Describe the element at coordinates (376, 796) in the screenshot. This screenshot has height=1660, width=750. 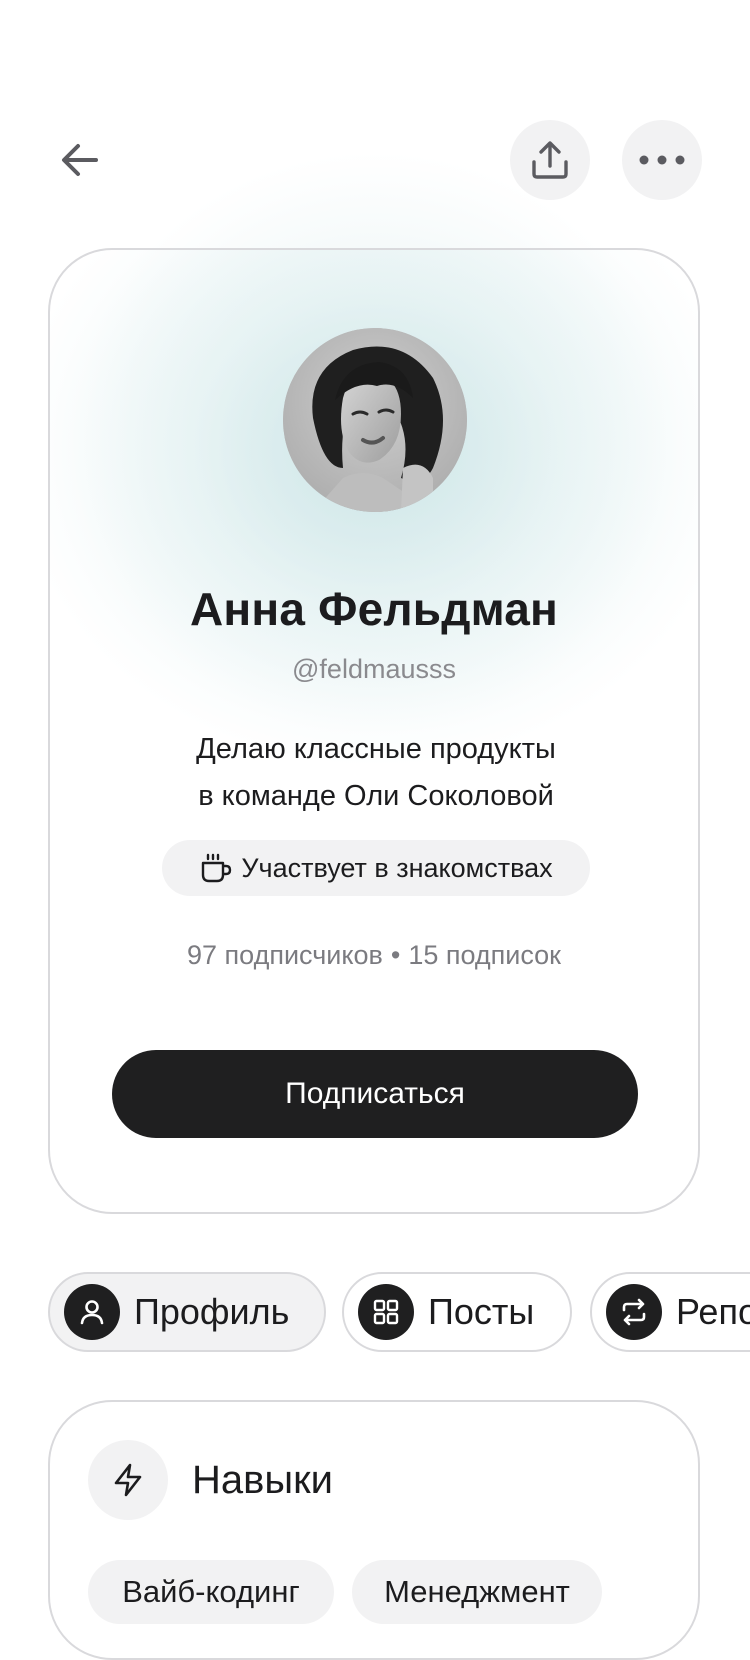
I see `bio-line: в команде Оли Соколовой` at that location.